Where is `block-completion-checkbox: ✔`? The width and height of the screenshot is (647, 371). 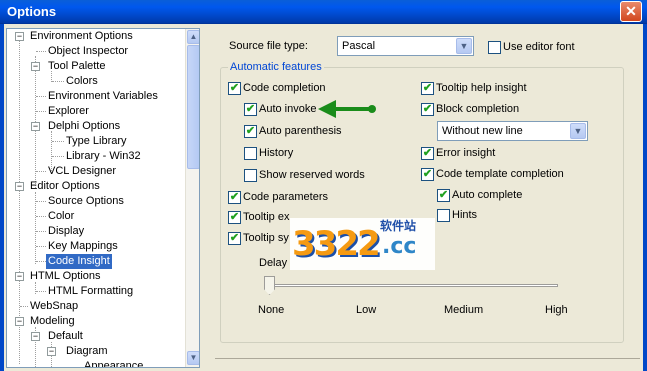
block-completion-checkbox: ✔ is located at coordinates (427, 109).